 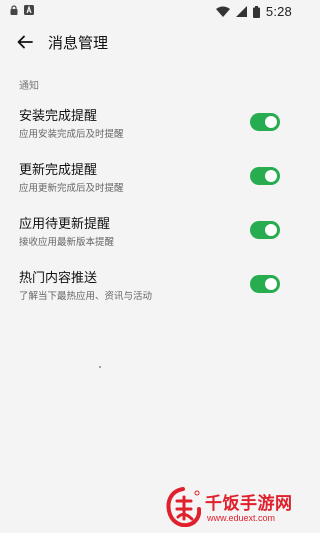 What do you see at coordinates (22, 10) in the screenshot?
I see `status-left-icons` at bounding box center [22, 10].